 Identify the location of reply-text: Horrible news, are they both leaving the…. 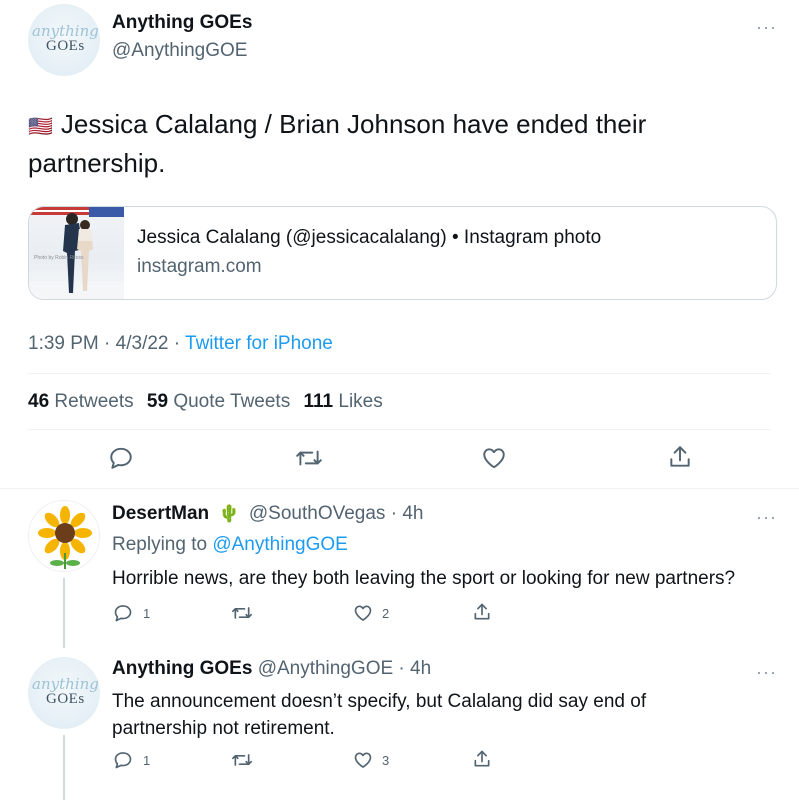
(424, 578).